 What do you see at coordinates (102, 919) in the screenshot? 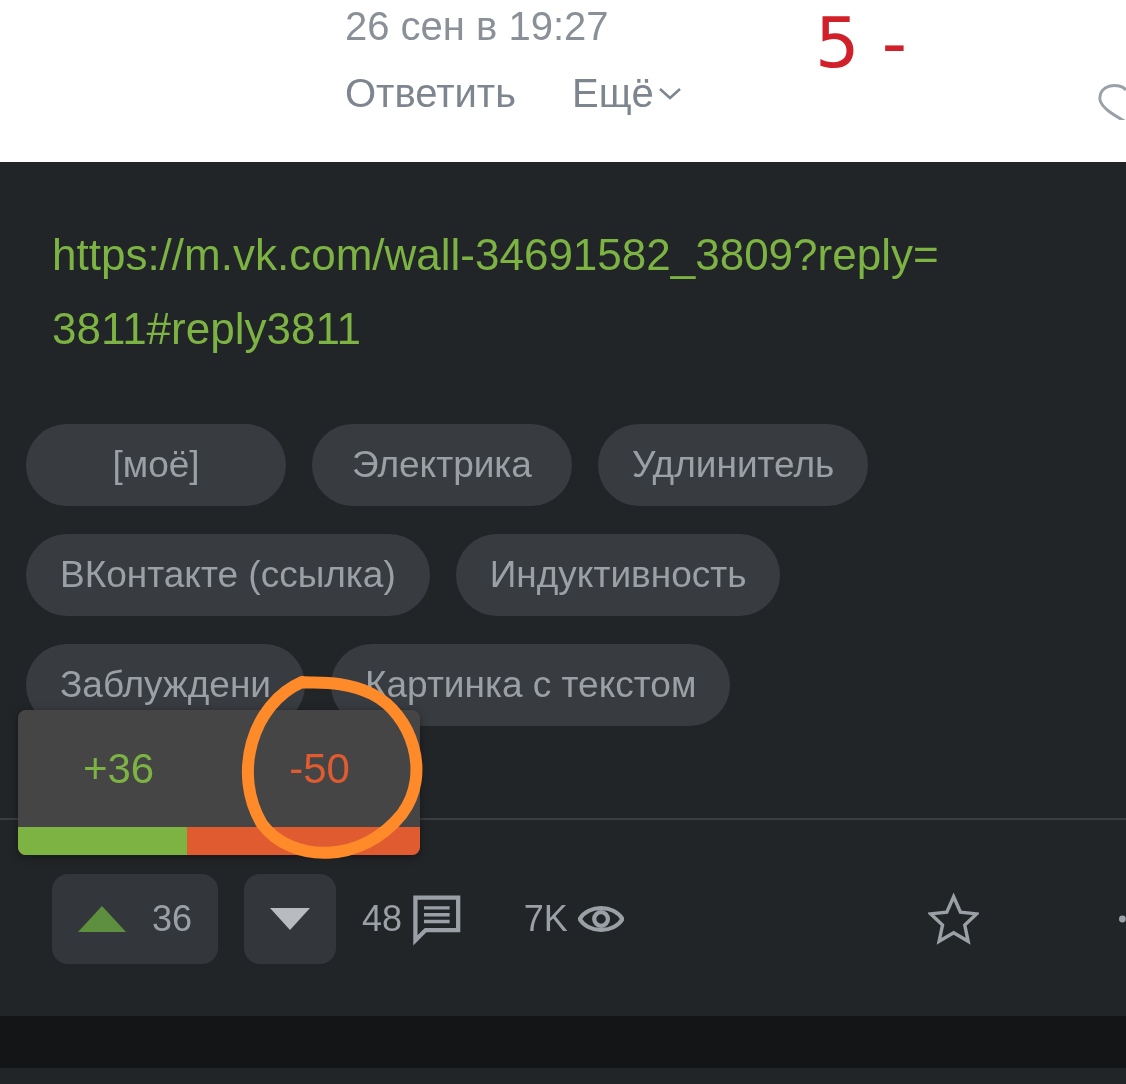
I see `up-triangle-icon` at bounding box center [102, 919].